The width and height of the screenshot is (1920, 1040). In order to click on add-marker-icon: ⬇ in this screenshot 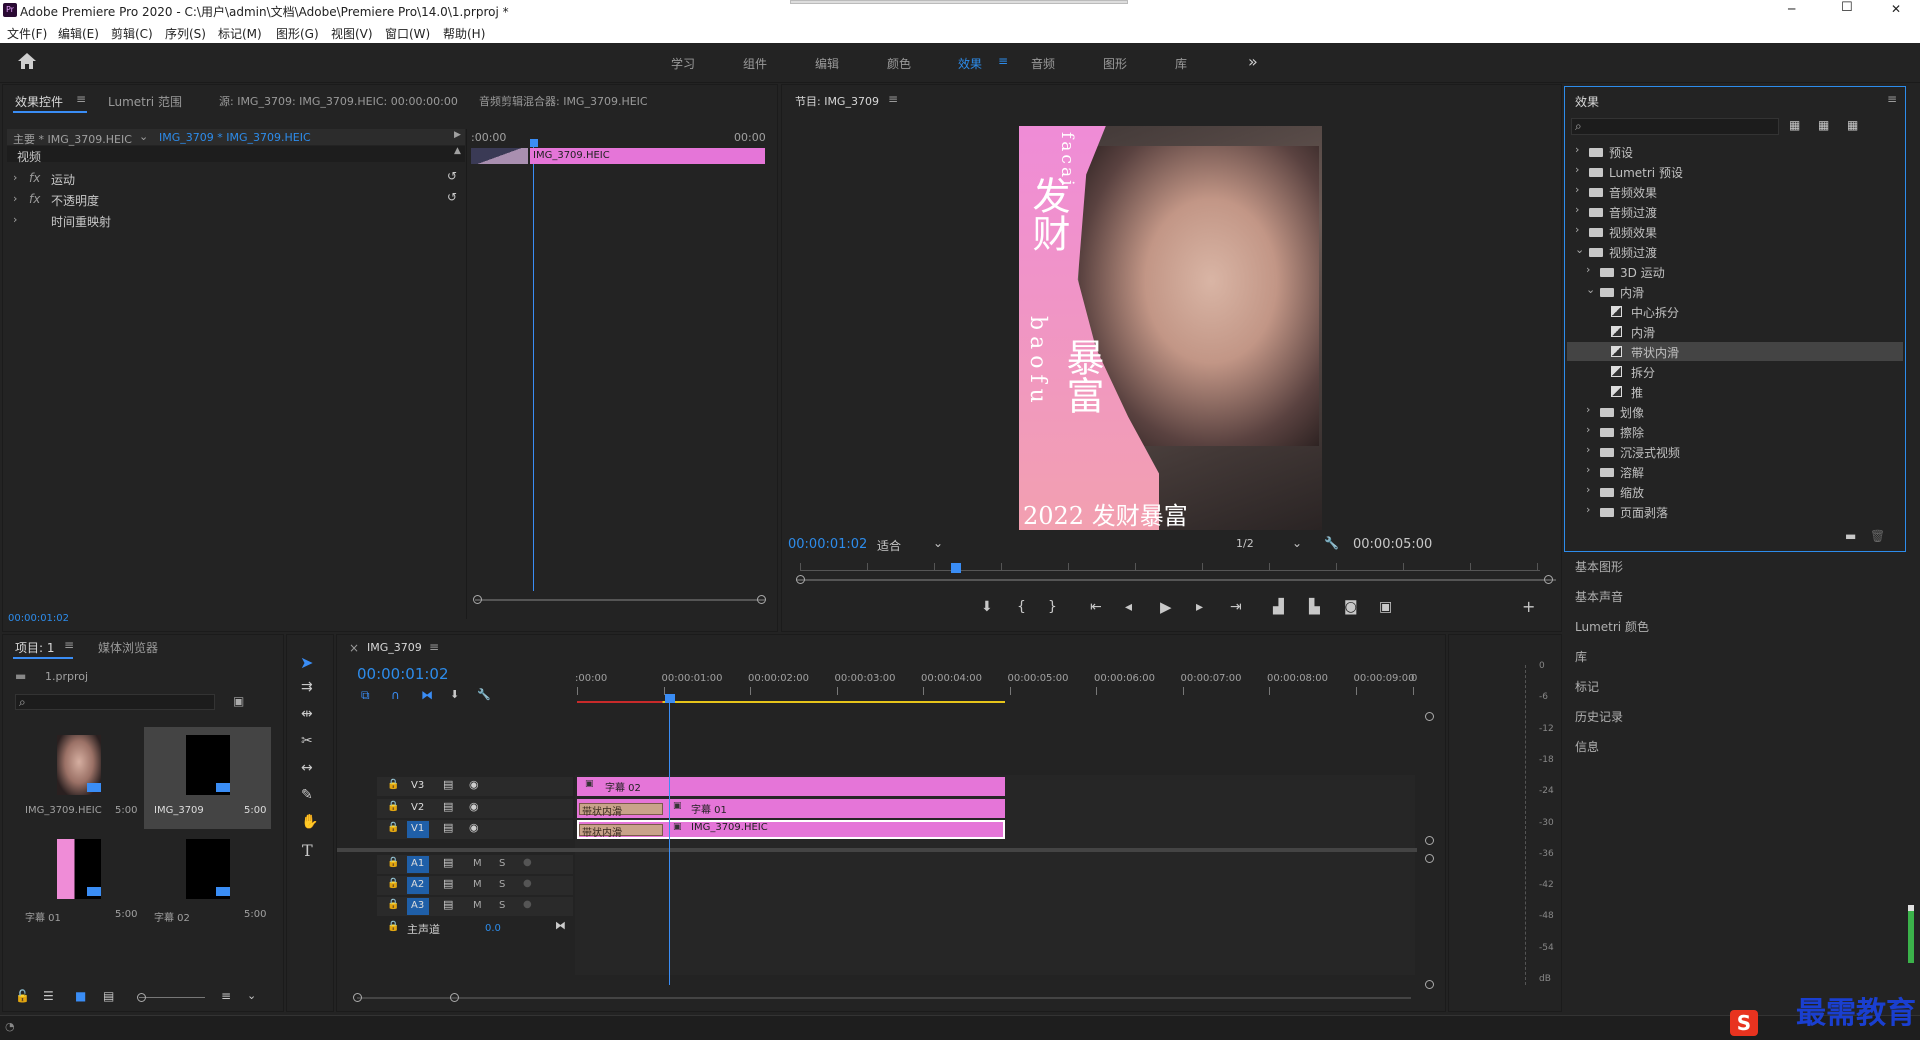, I will do `click(454, 694)`.